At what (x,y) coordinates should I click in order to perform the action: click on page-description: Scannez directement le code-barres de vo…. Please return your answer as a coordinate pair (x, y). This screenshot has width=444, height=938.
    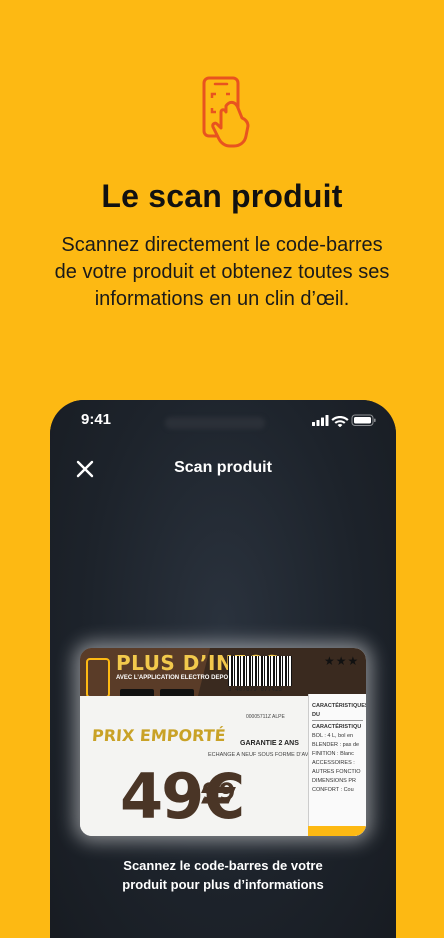
    Looking at the image, I should click on (222, 272).